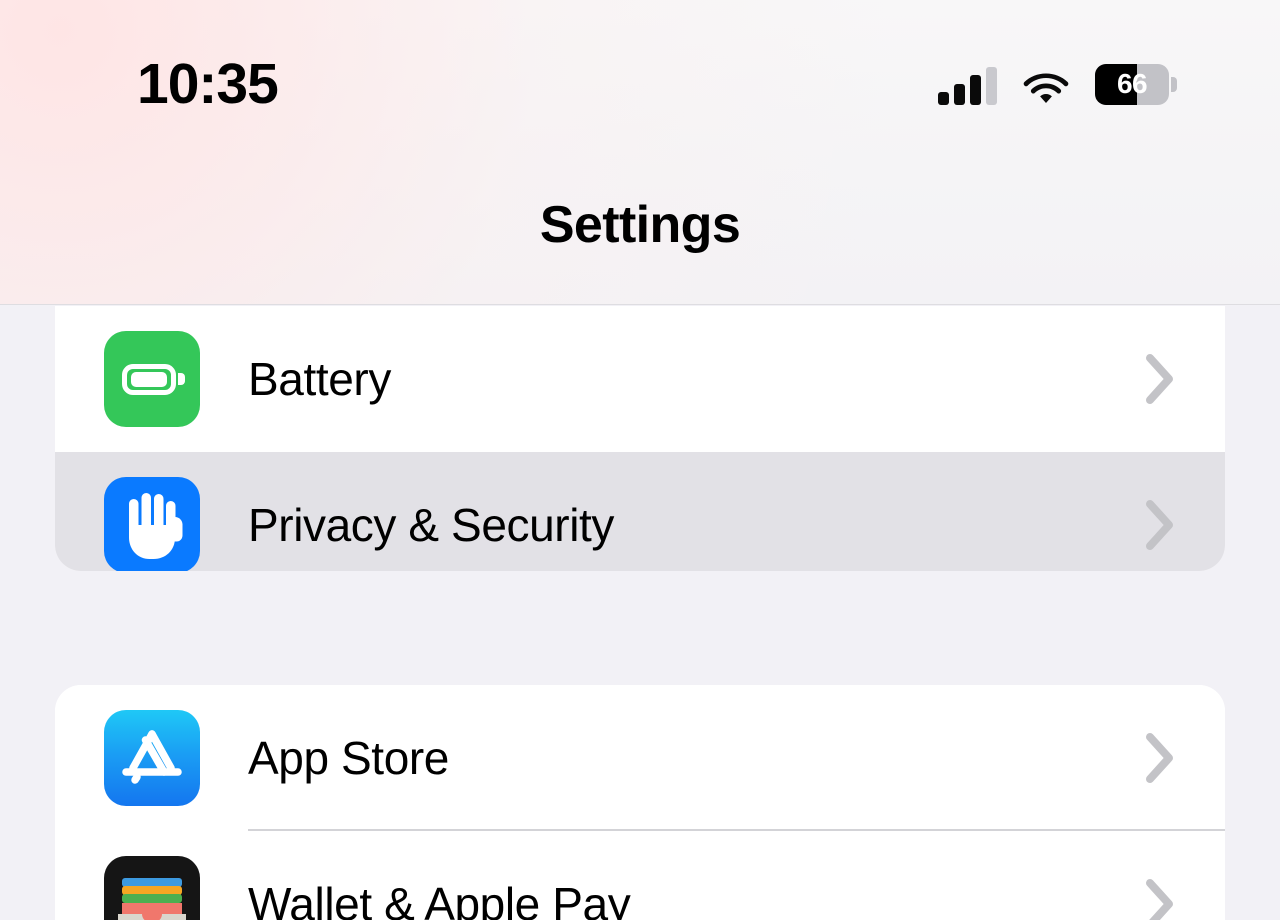 Image resolution: width=1280 pixels, height=920 pixels. Describe the element at coordinates (208, 84) in the screenshot. I see `status-bar-clock: 10:35` at that location.